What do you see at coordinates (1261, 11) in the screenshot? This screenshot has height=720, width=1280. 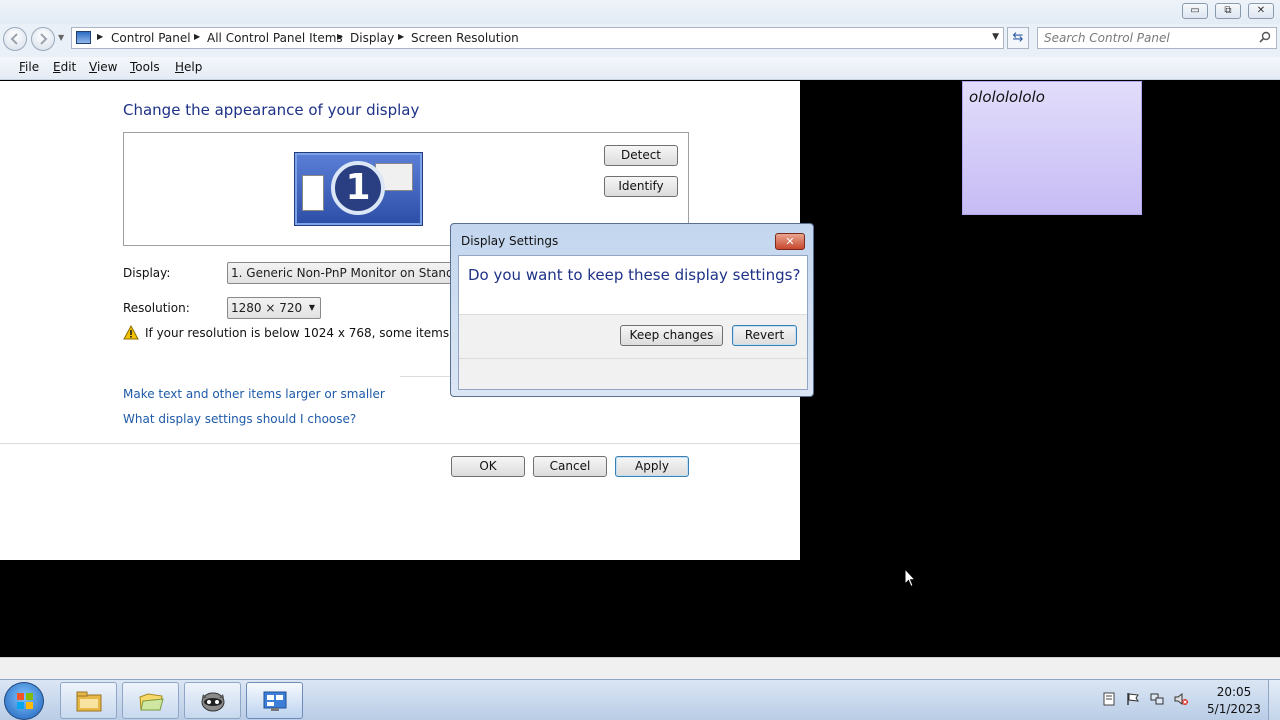 I see `close-button: ✕` at bounding box center [1261, 11].